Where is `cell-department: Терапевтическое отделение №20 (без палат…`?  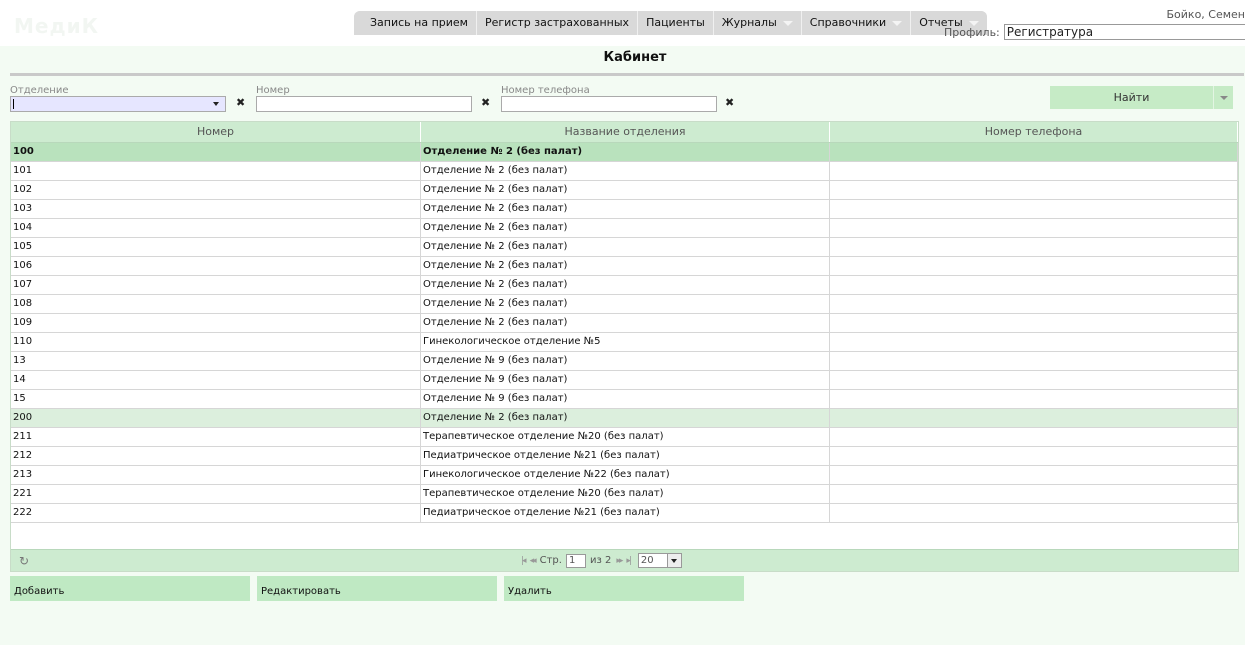
cell-department: Терапевтическое отделение №20 (без палат… is located at coordinates (625, 437).